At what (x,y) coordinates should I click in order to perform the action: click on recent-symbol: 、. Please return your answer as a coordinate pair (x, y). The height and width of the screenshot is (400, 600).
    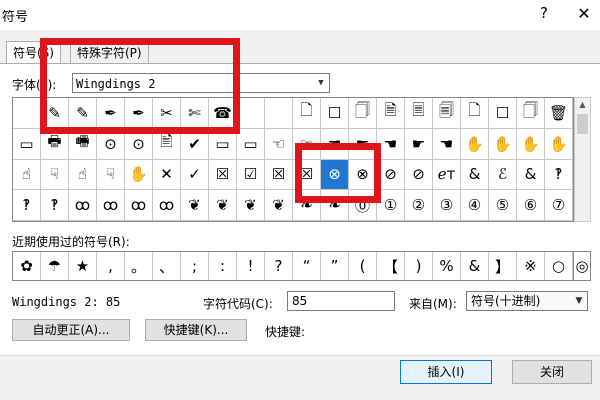
    Looking at the image, I should click on (167, 266).